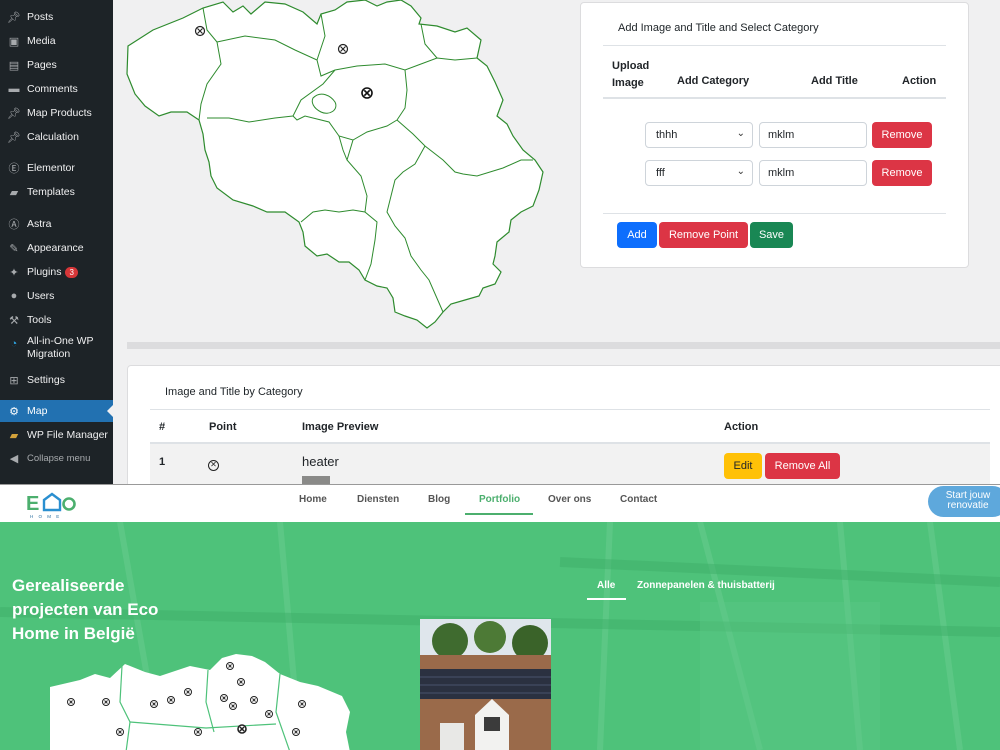  What do you see at coordinates (834, 81) in the screenshot?
I see `header-add-title: Add Title` at bounding box center [834, 81].